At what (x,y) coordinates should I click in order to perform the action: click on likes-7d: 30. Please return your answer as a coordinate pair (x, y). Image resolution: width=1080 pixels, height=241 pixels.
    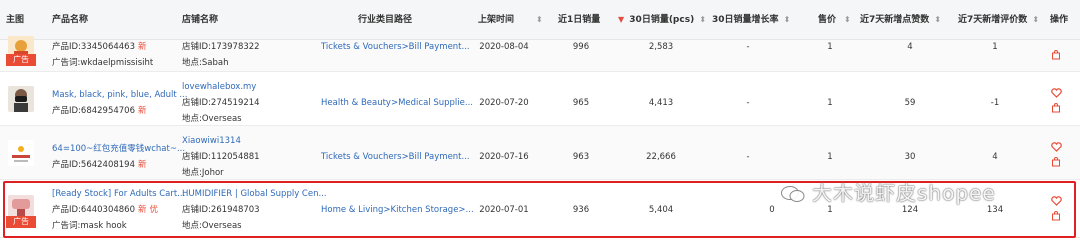
    Looking at the image, I should click on (910, 157).